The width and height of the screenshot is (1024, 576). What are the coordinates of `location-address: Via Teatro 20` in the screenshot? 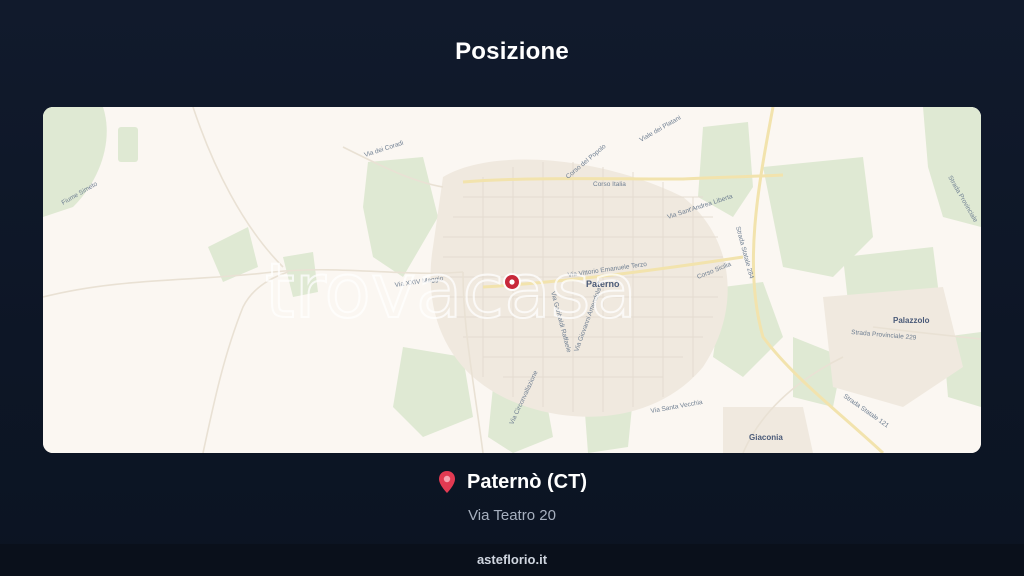 It's located at (512, 515).